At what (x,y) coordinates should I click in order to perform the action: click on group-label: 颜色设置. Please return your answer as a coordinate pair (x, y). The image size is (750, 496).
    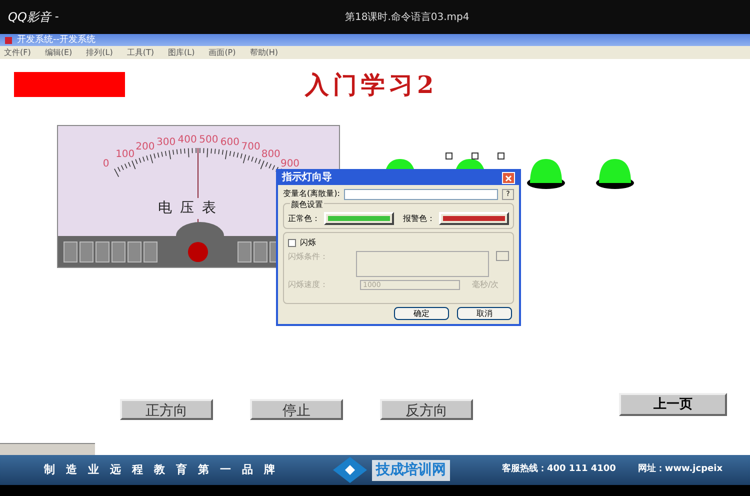
    Looking at the image, I should click on (307, 205).